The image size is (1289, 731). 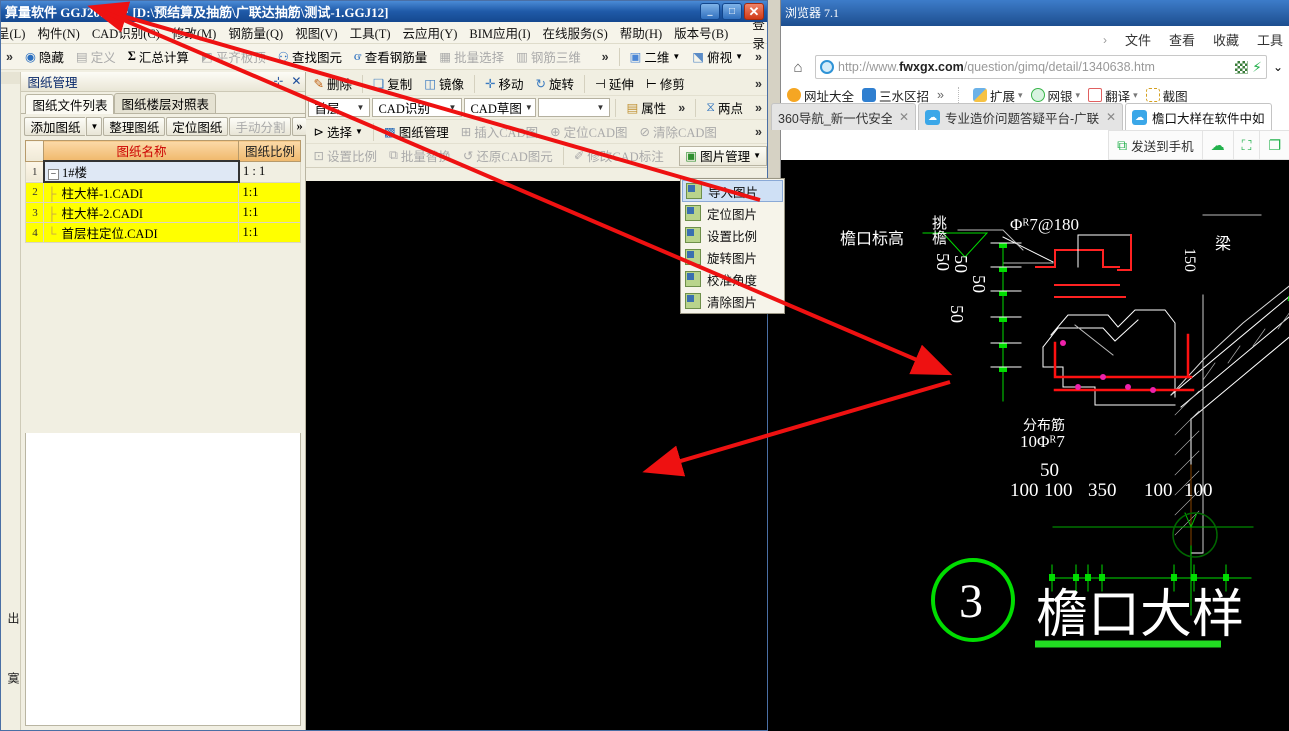 I want to click on rail-vertical-label-2: 寞, so click(x=13, y=678).